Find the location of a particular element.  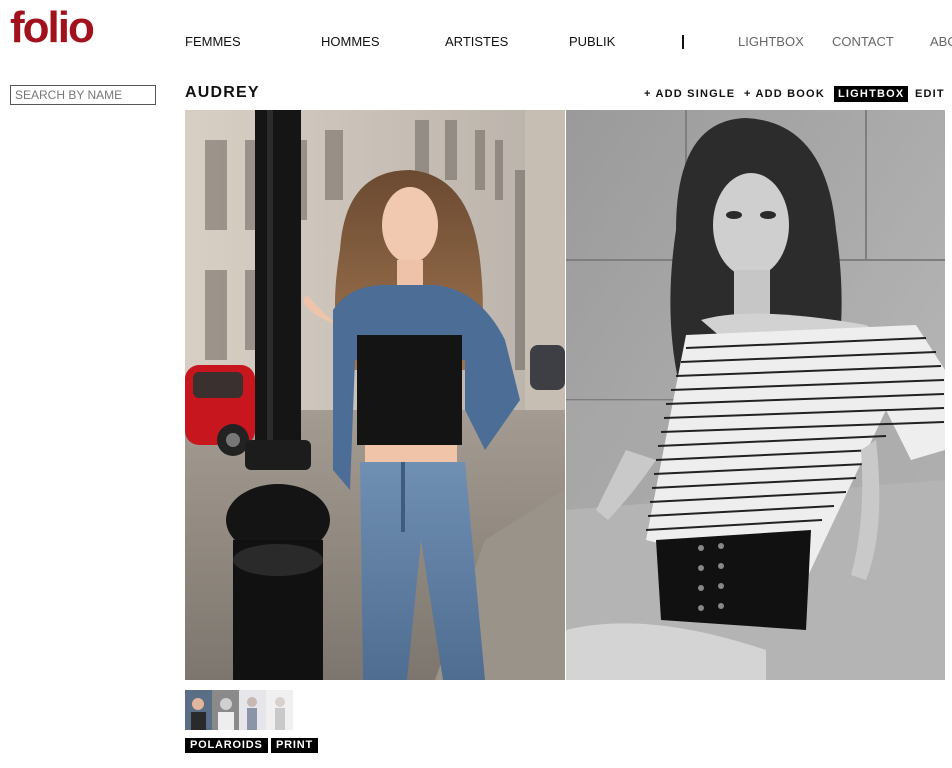

polaroids-tag: POLAROIDS is located at coordinates (226, 745).